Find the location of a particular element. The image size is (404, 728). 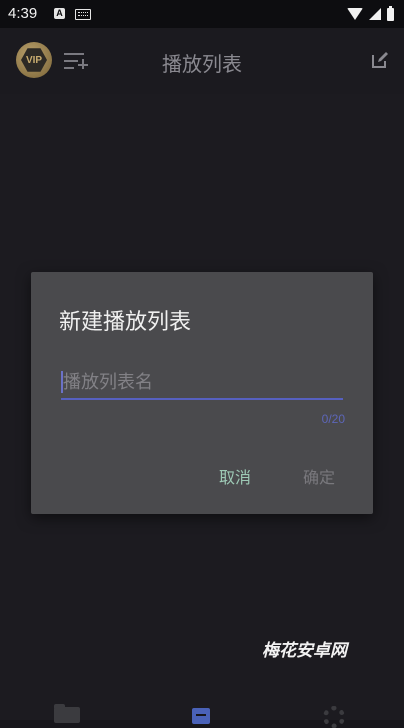

text-cursor is located at coordinates (62, 382).